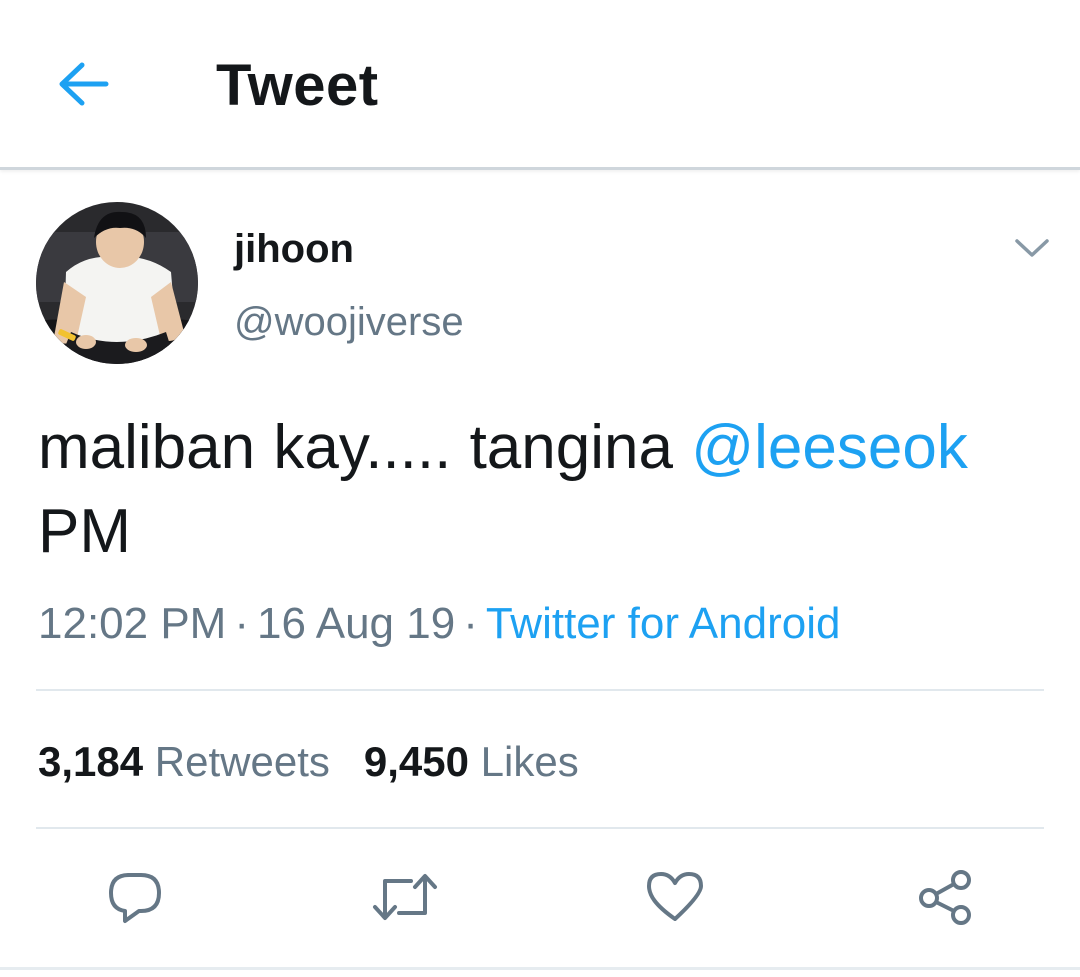 This screenshot has height=977, width=1080. I want to click on share-icon, so click(945, 897).